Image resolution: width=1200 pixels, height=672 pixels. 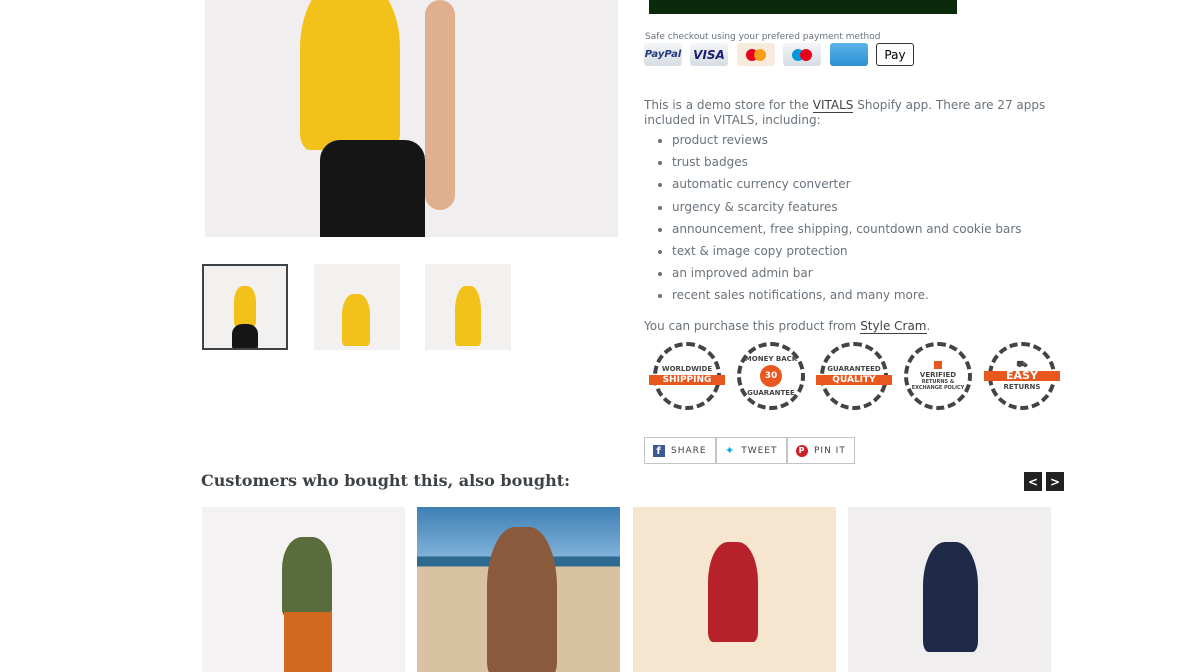 What do you see at coordinates (1022, 387) in the screenshot?
I see `badge-text: RETURNS` at bounding box center [1022, 387].